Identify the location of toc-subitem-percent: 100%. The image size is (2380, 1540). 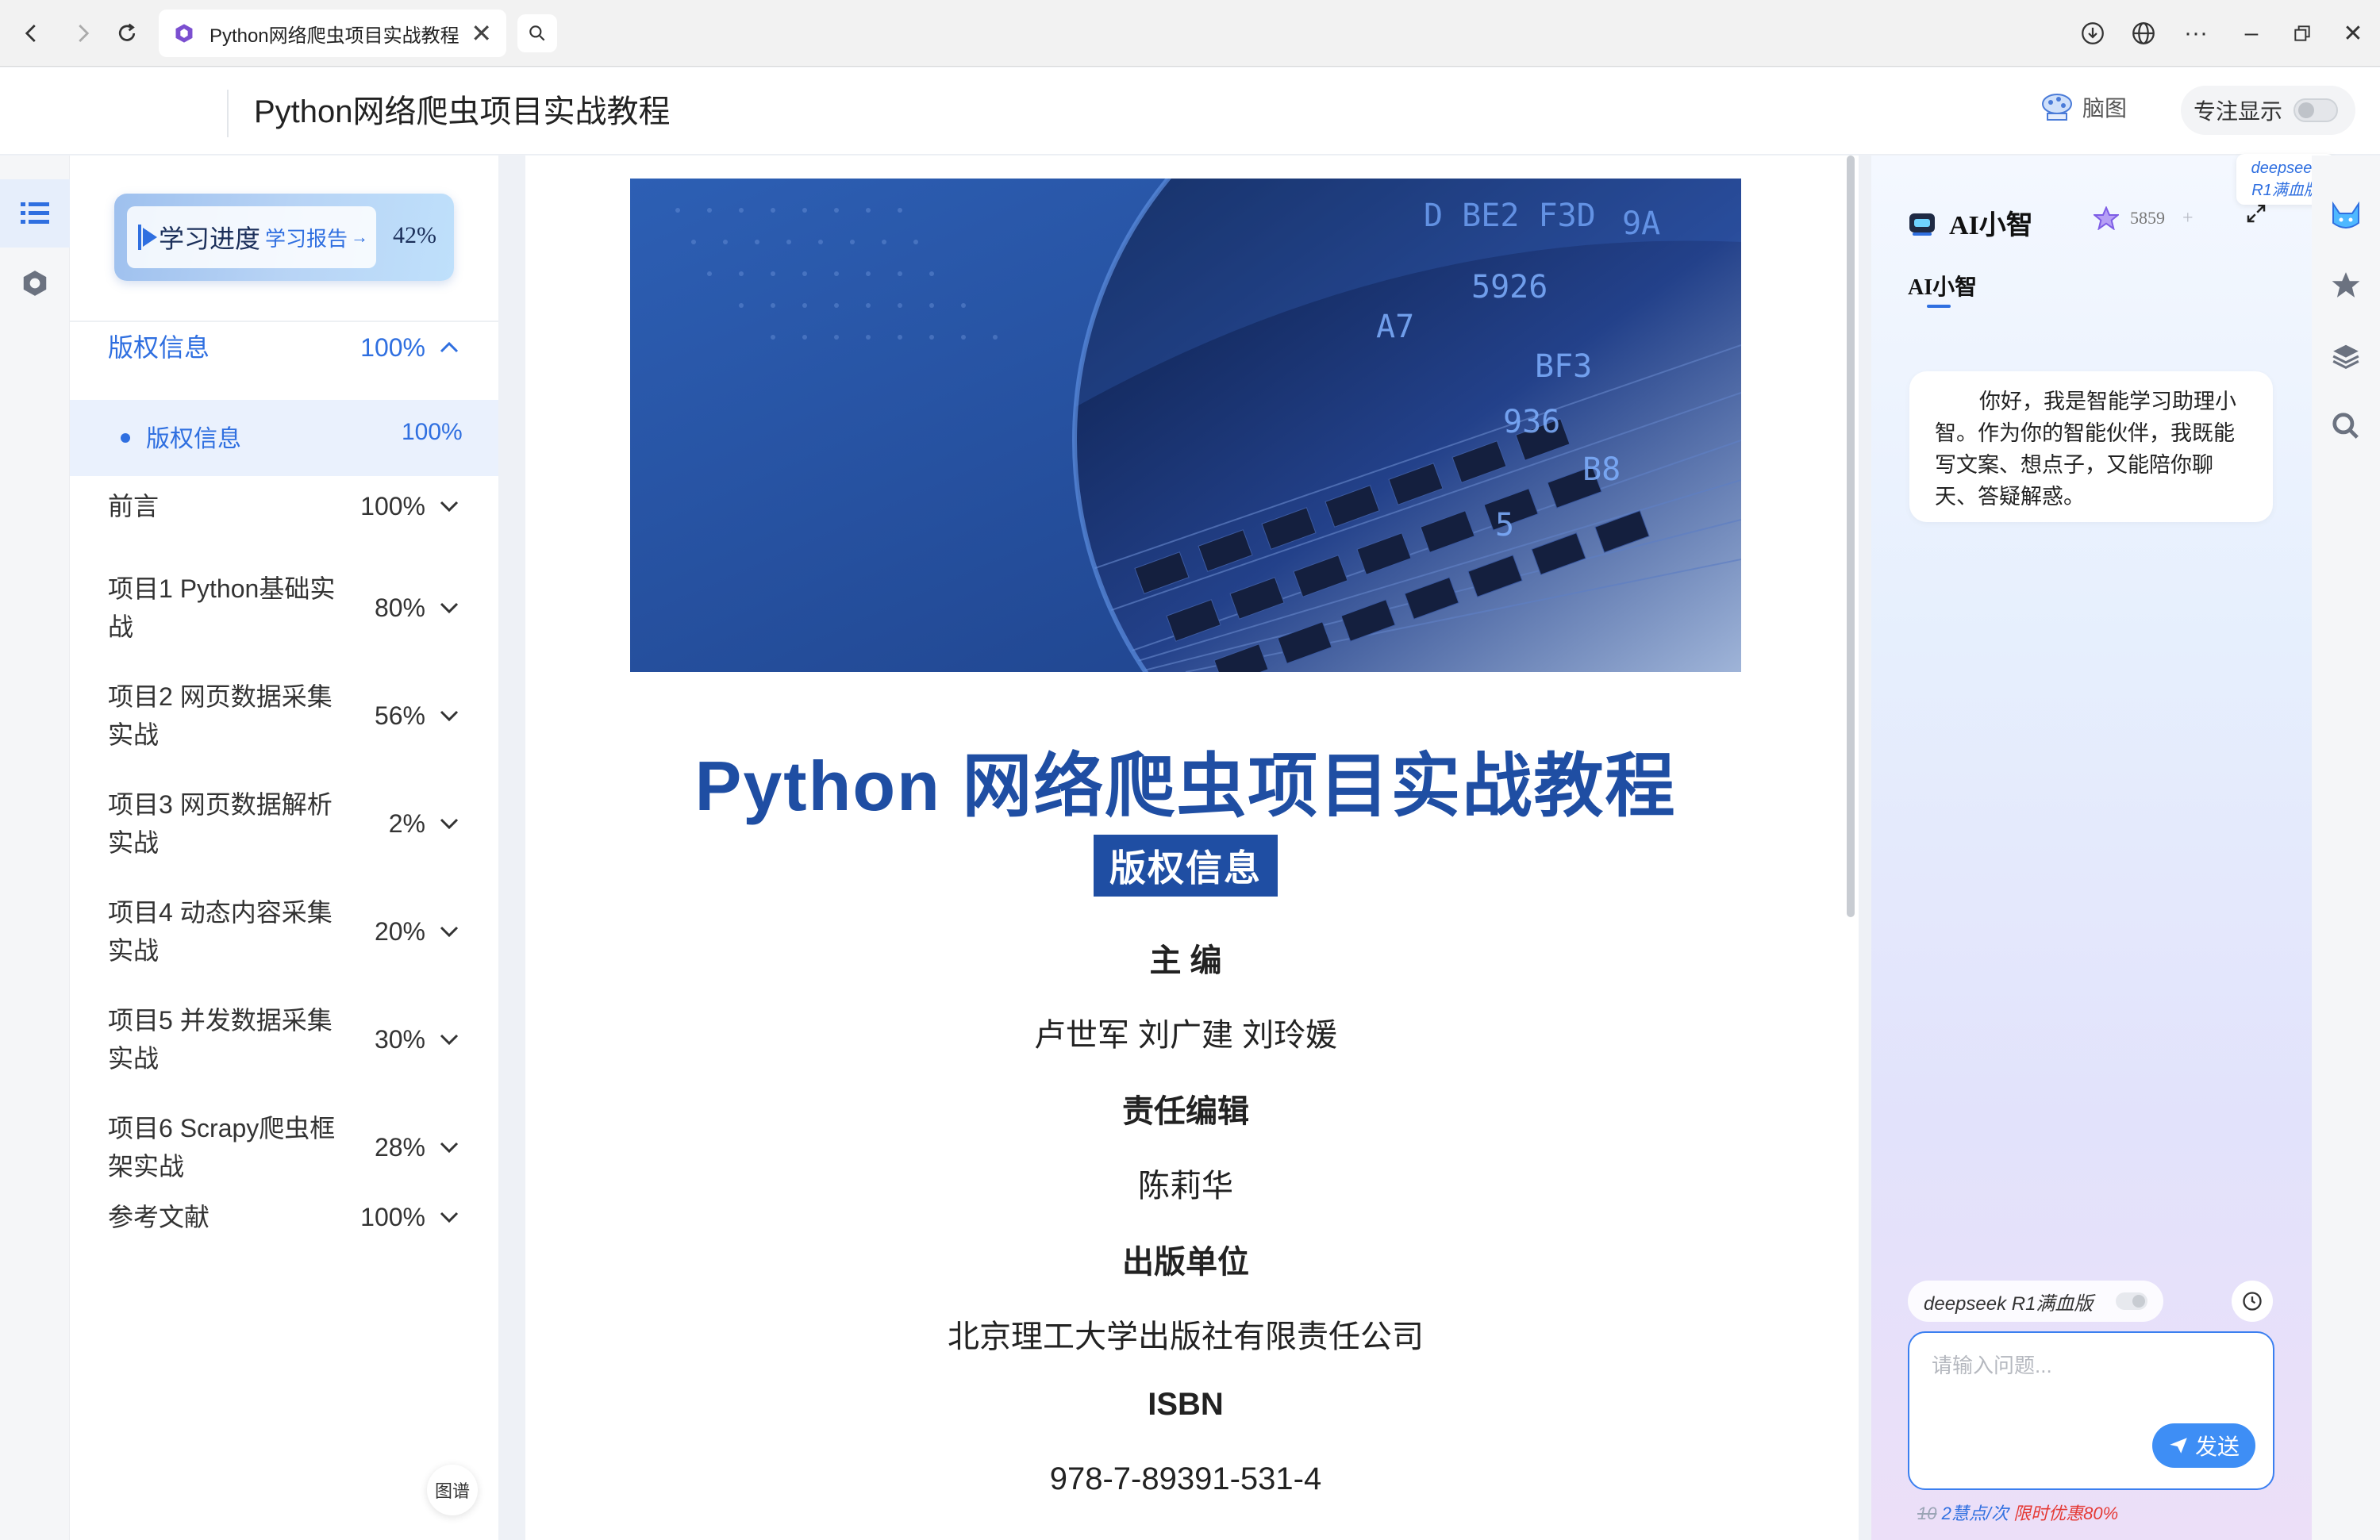
(432, 432).